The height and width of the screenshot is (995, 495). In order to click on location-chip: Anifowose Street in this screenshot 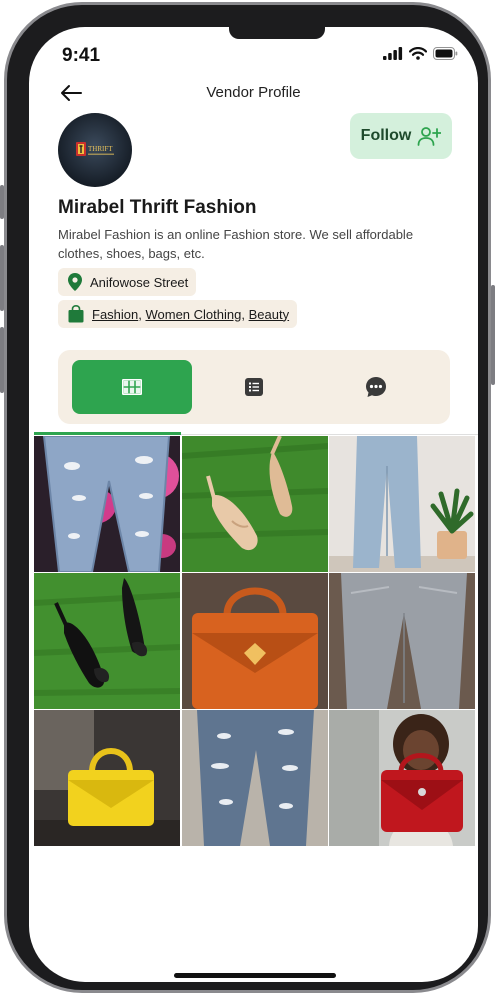, I will do `click(127, 282)`.